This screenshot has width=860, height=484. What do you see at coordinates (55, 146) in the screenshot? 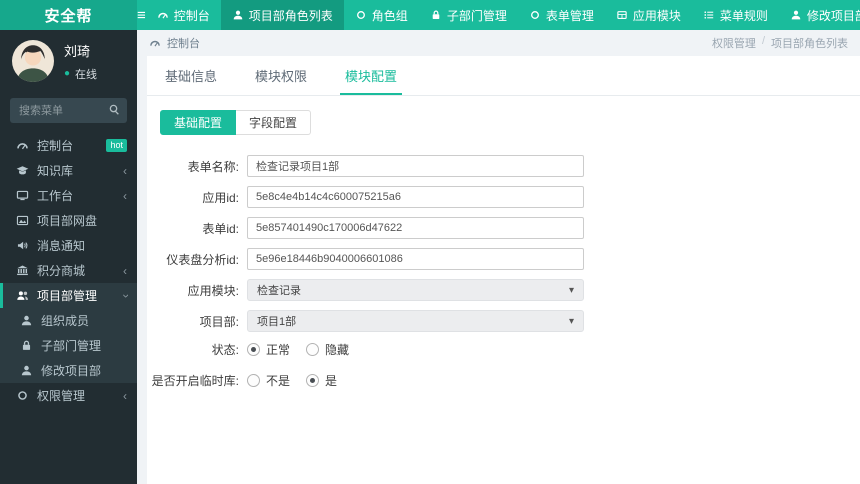
I see `sidebar-item-label: 控制台` at bounding box center [55, 146].